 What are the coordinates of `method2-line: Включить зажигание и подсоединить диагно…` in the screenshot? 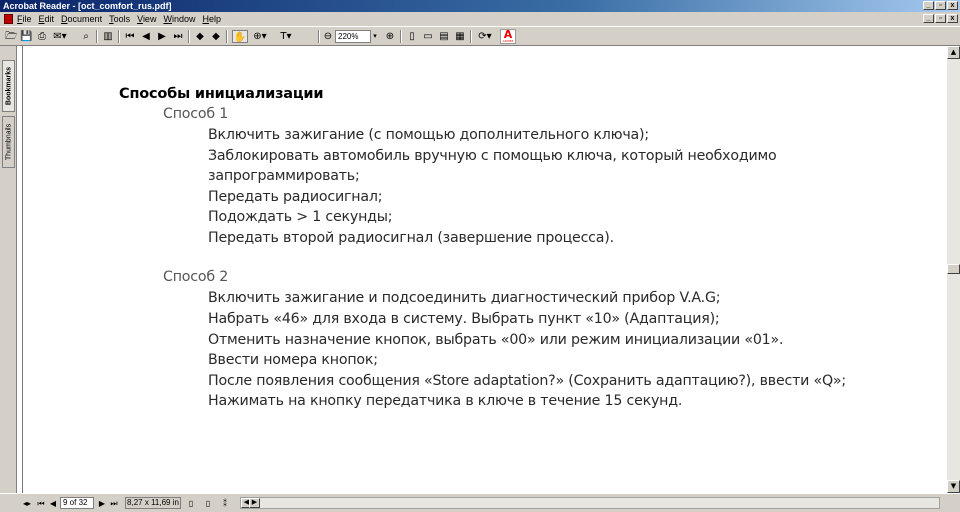 It's located at (464, 298).